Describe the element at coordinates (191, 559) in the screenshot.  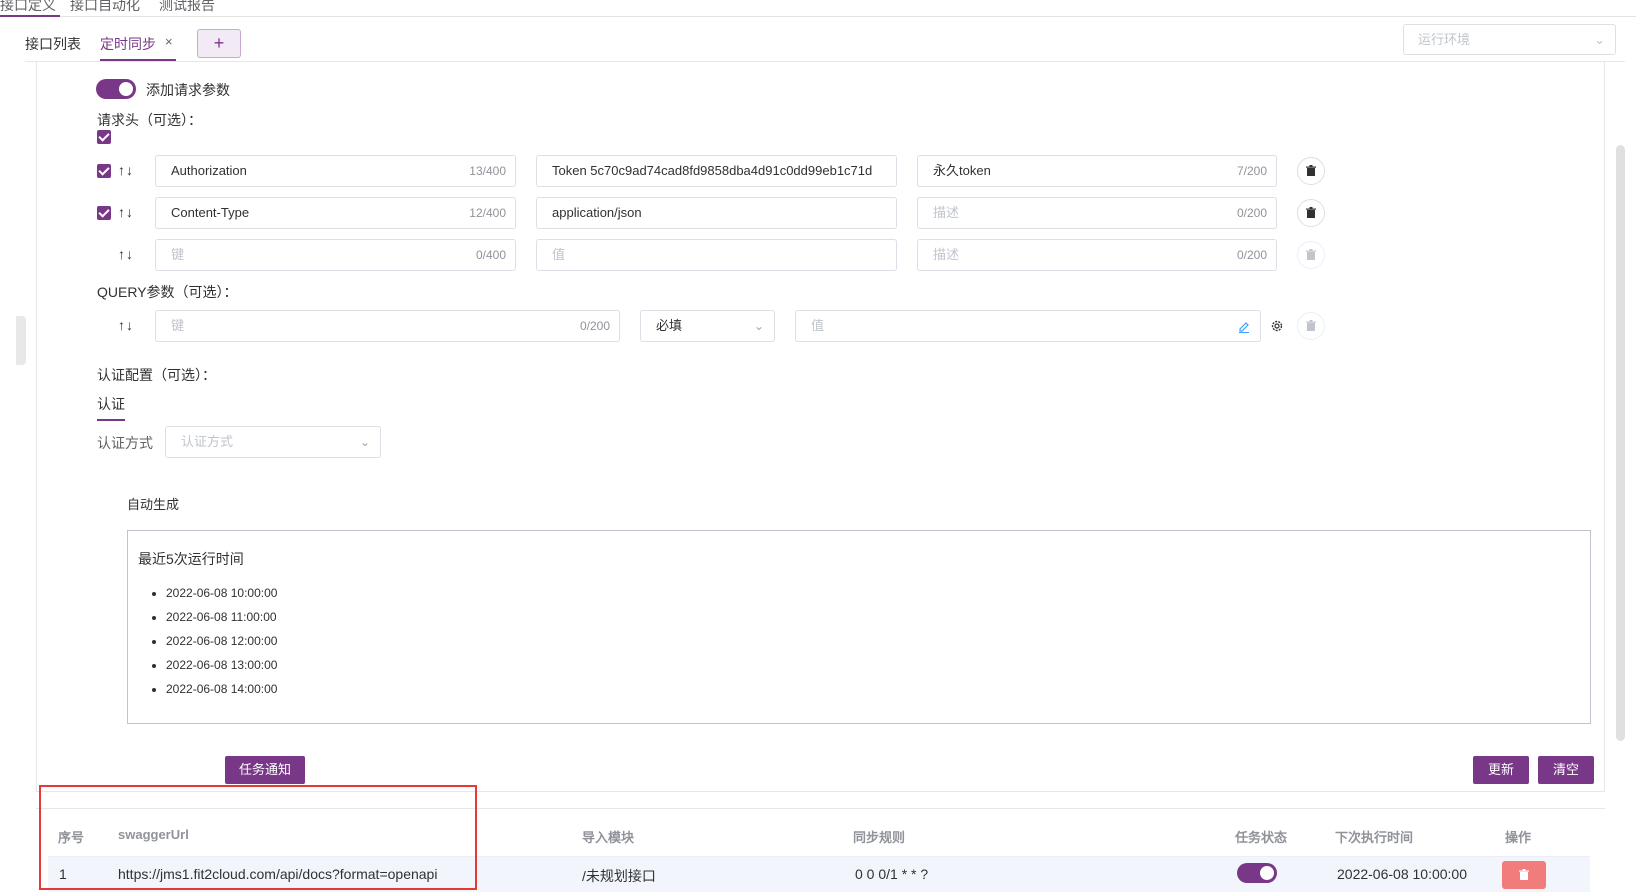
I see `runtime-title: 最近5次运行时间` at that location.